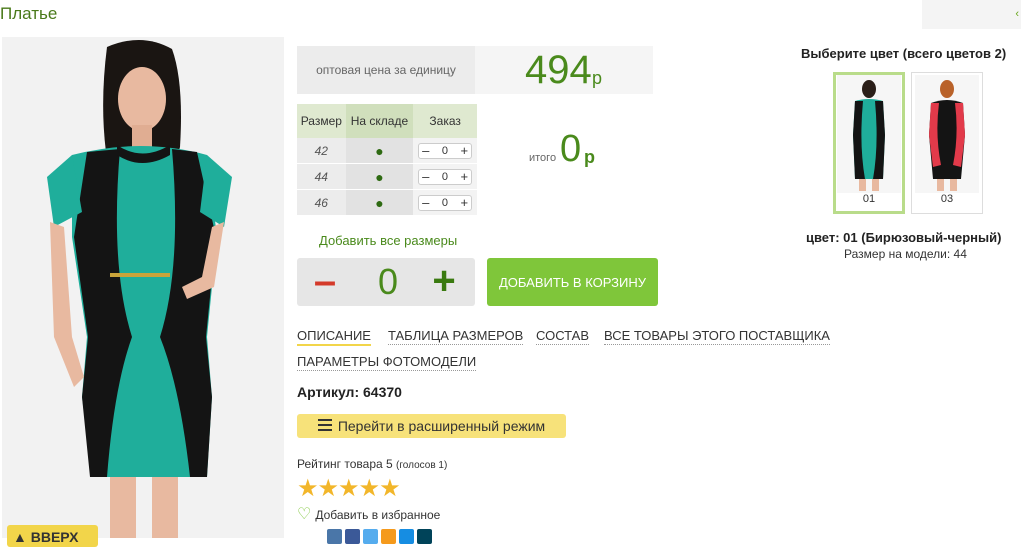  Describe the element at coordinates (304, 514) in the screenshot. I see `heart-icon: ♡` at that location.